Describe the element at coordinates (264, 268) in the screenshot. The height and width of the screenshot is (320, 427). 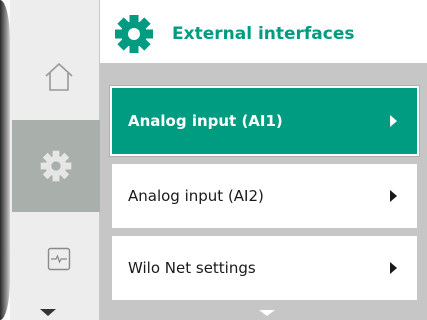
I see `menu-item-wilo-net-settings: Wilo Net settings` at that location.